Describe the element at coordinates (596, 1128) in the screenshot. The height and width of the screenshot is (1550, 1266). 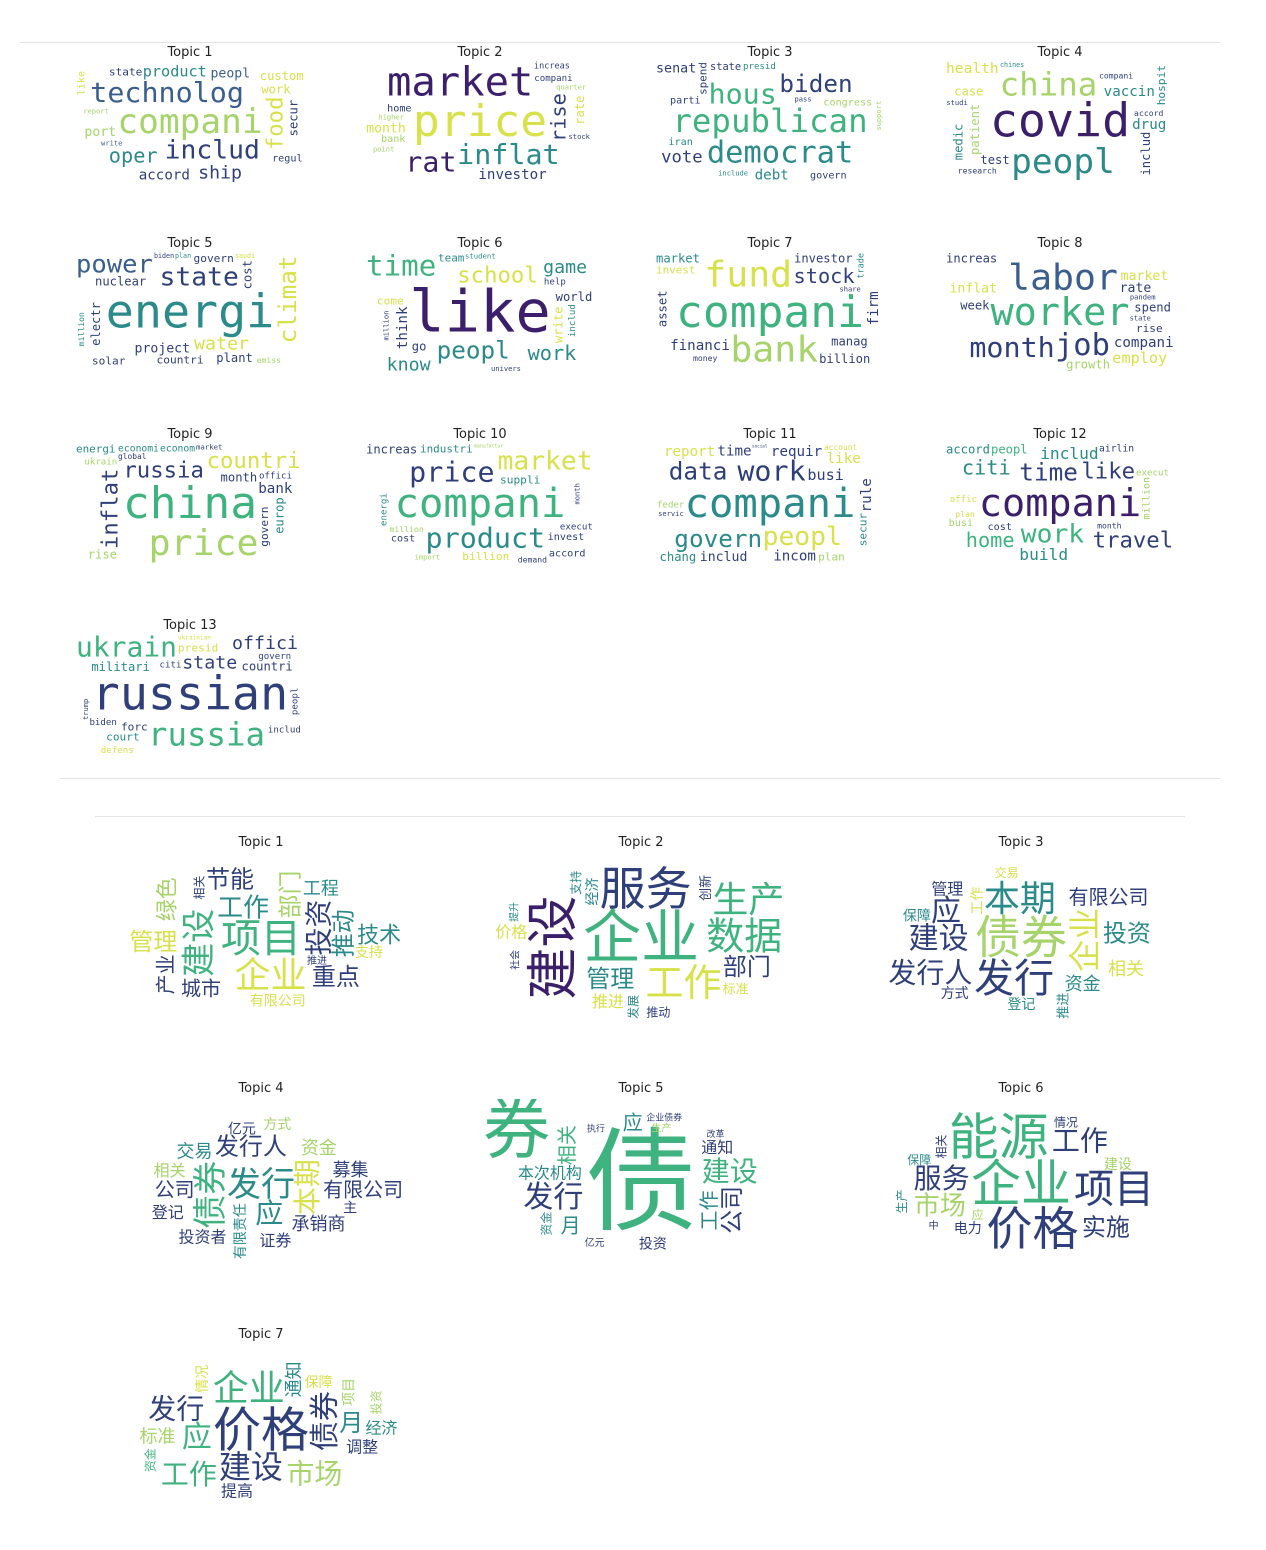
I see `cloud-word: 执行` at that location.